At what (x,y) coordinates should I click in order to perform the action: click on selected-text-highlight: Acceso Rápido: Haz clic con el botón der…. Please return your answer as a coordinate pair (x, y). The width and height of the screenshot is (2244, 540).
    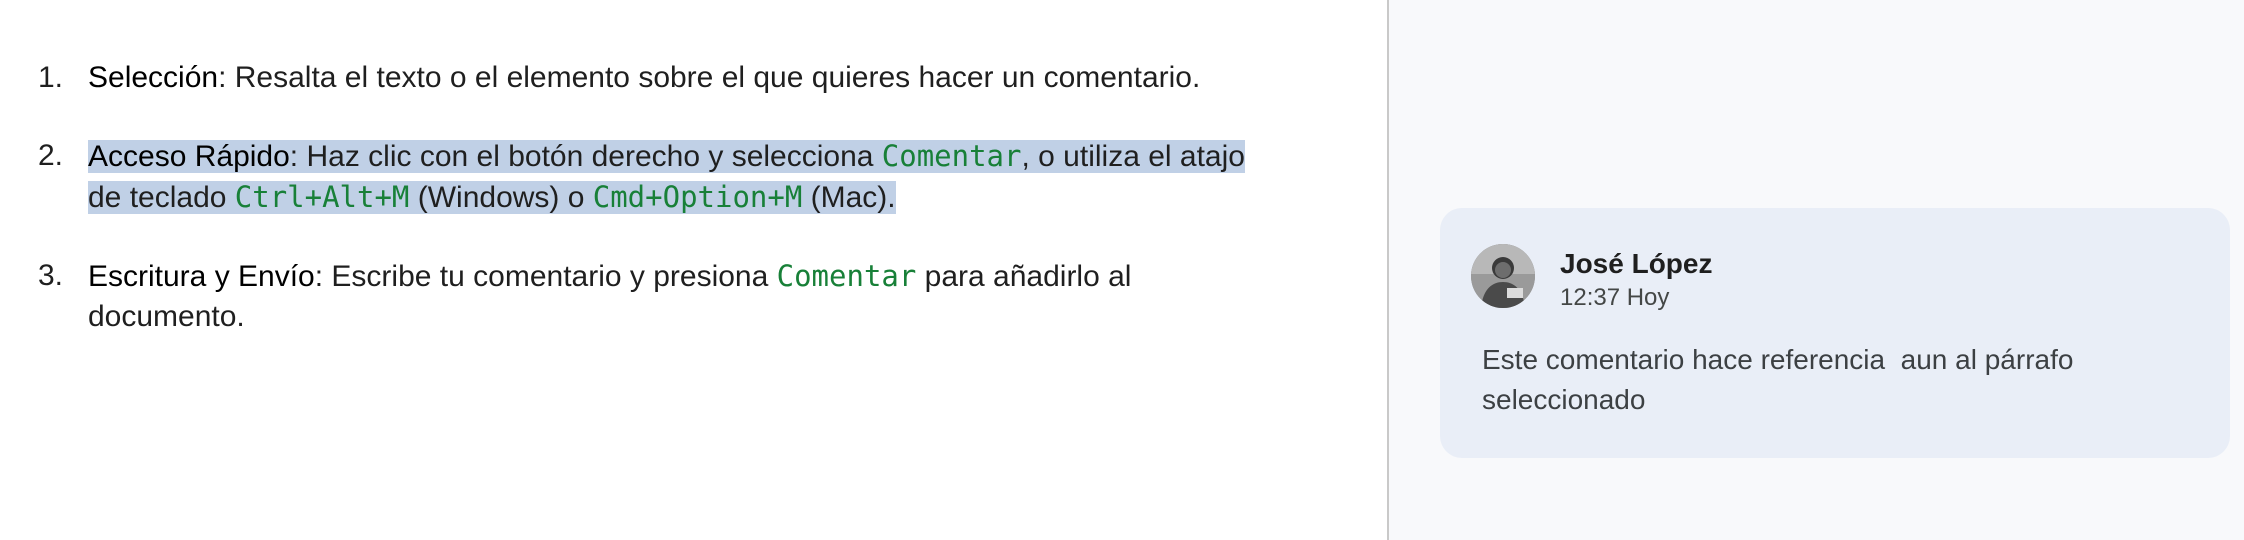
    Looking at the image, I should click on (666, 176).